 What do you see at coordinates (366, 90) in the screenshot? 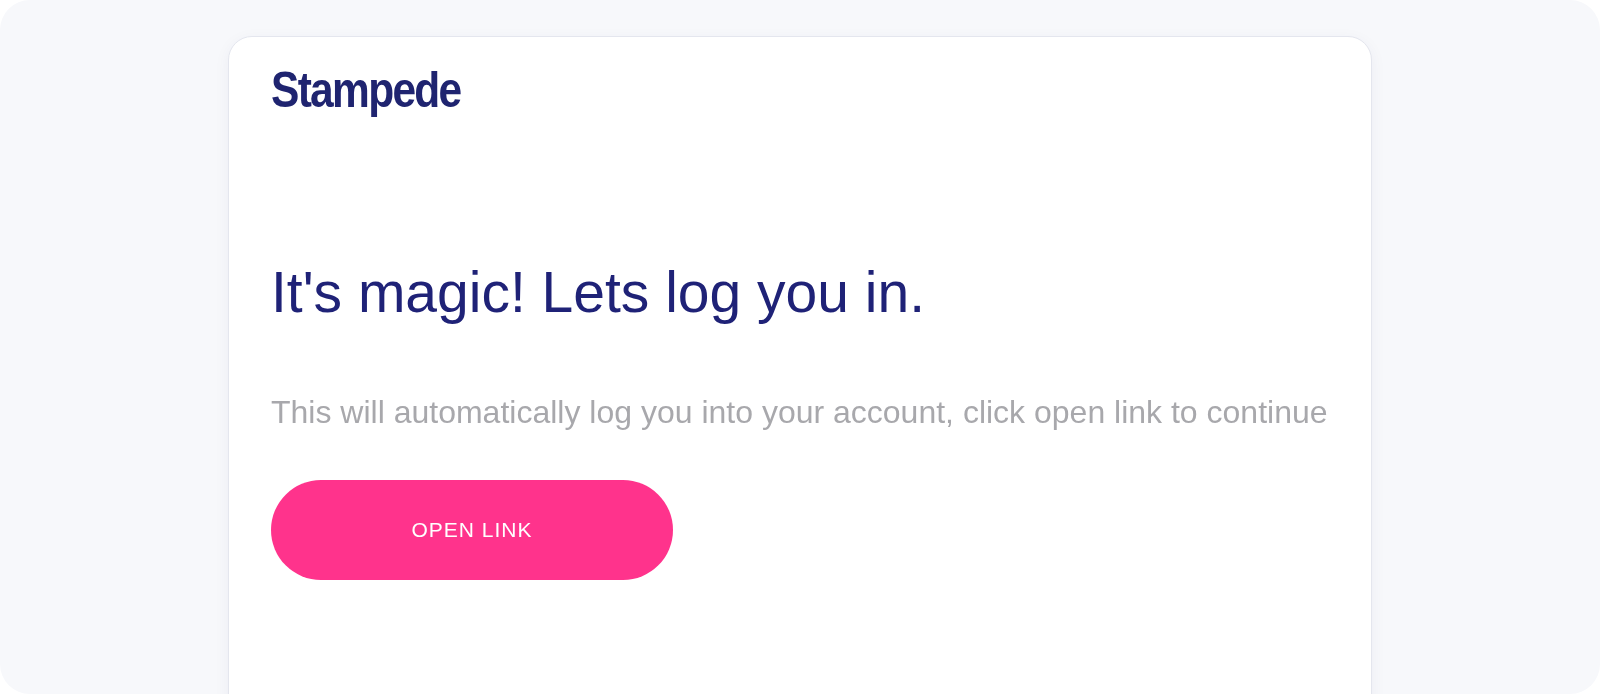
I see `logo: Stampede` at bounding box center [366, 90].